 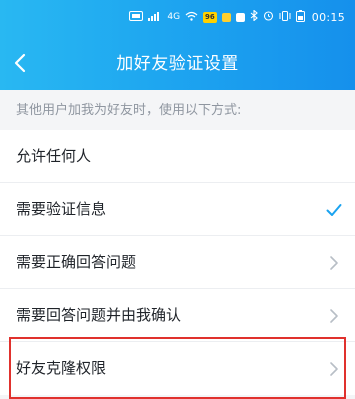 What do you see at coordinates (76, 262) in the screenshot?
I see `option-label: 需要正确回答问题` at bounding box center [76, 262].